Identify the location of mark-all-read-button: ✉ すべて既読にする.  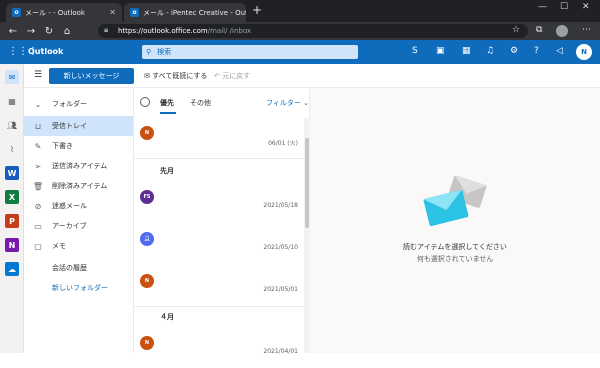
(175, 76).